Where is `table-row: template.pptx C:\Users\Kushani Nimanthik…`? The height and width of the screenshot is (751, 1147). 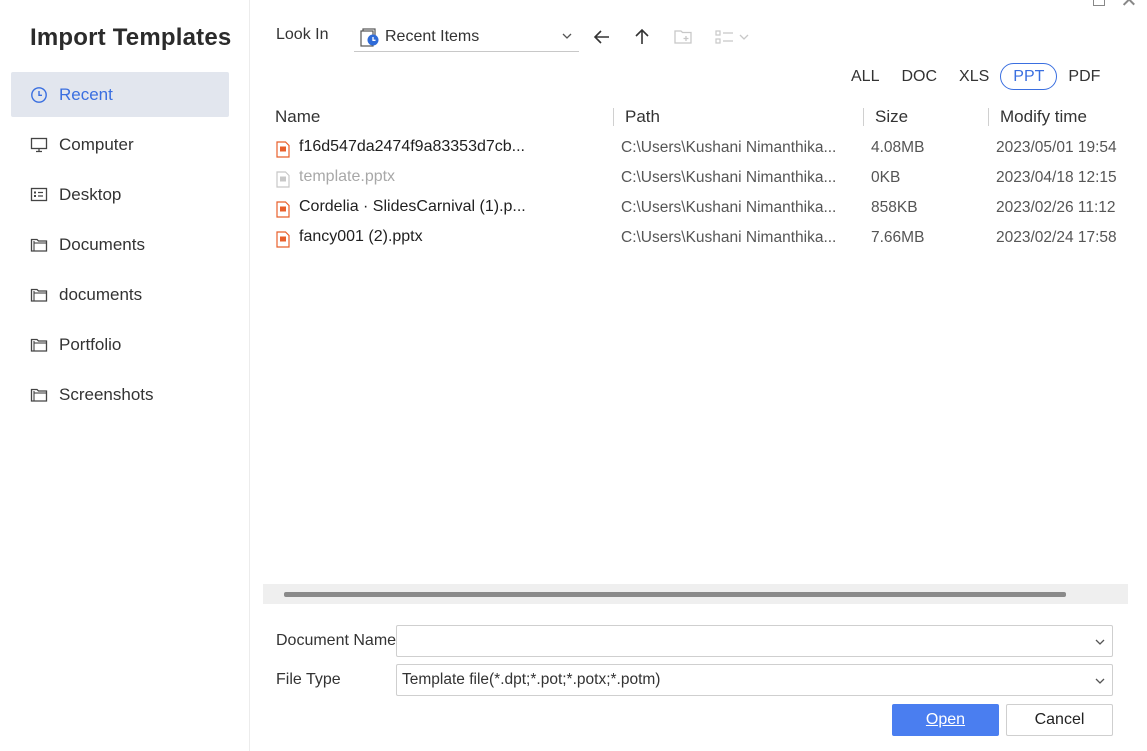
table-row: template.pptx C:\Users\Kushani Nimanthik… is located at coordinates (695, 179).